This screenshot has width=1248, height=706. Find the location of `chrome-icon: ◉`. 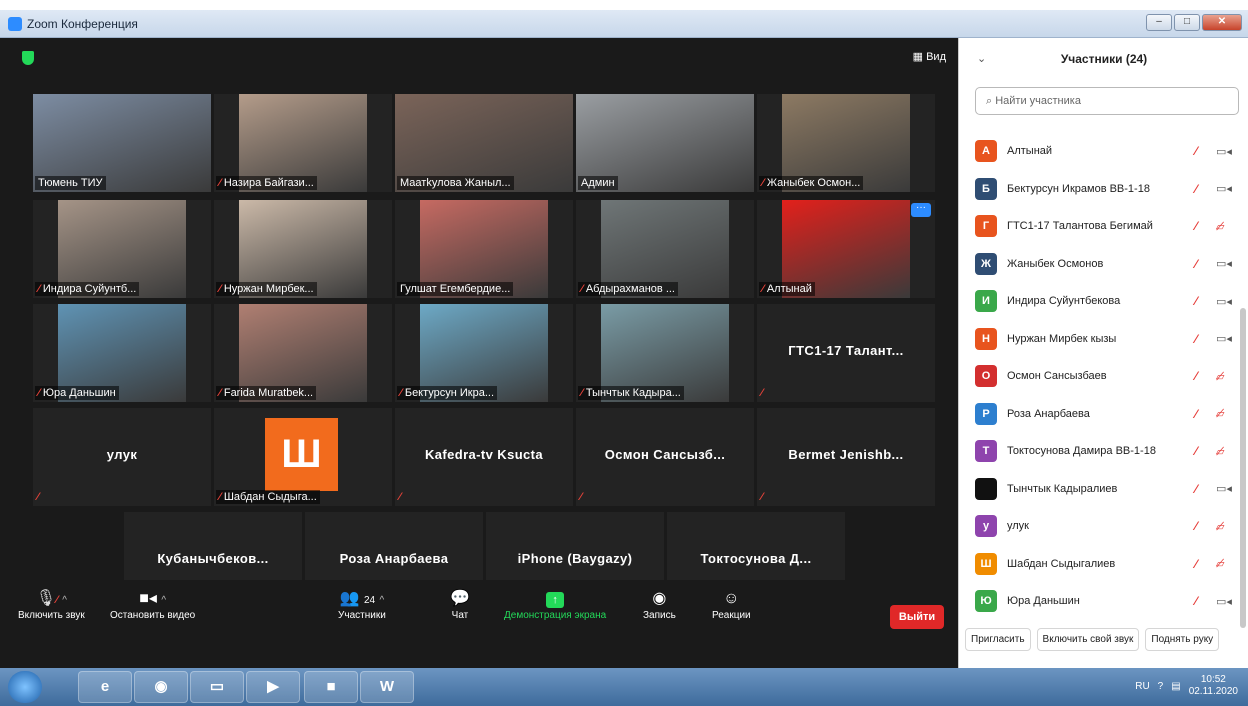

chrome-icon: ◉ is located at coordinates (161, 687).